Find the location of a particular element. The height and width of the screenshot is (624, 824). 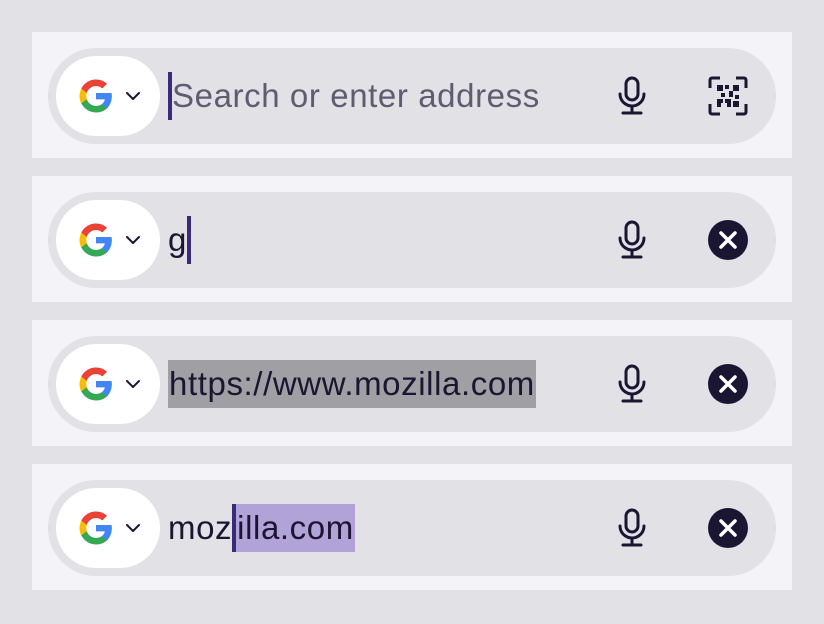

url-bar: moz illa.com is located at coordinates (412, 528).